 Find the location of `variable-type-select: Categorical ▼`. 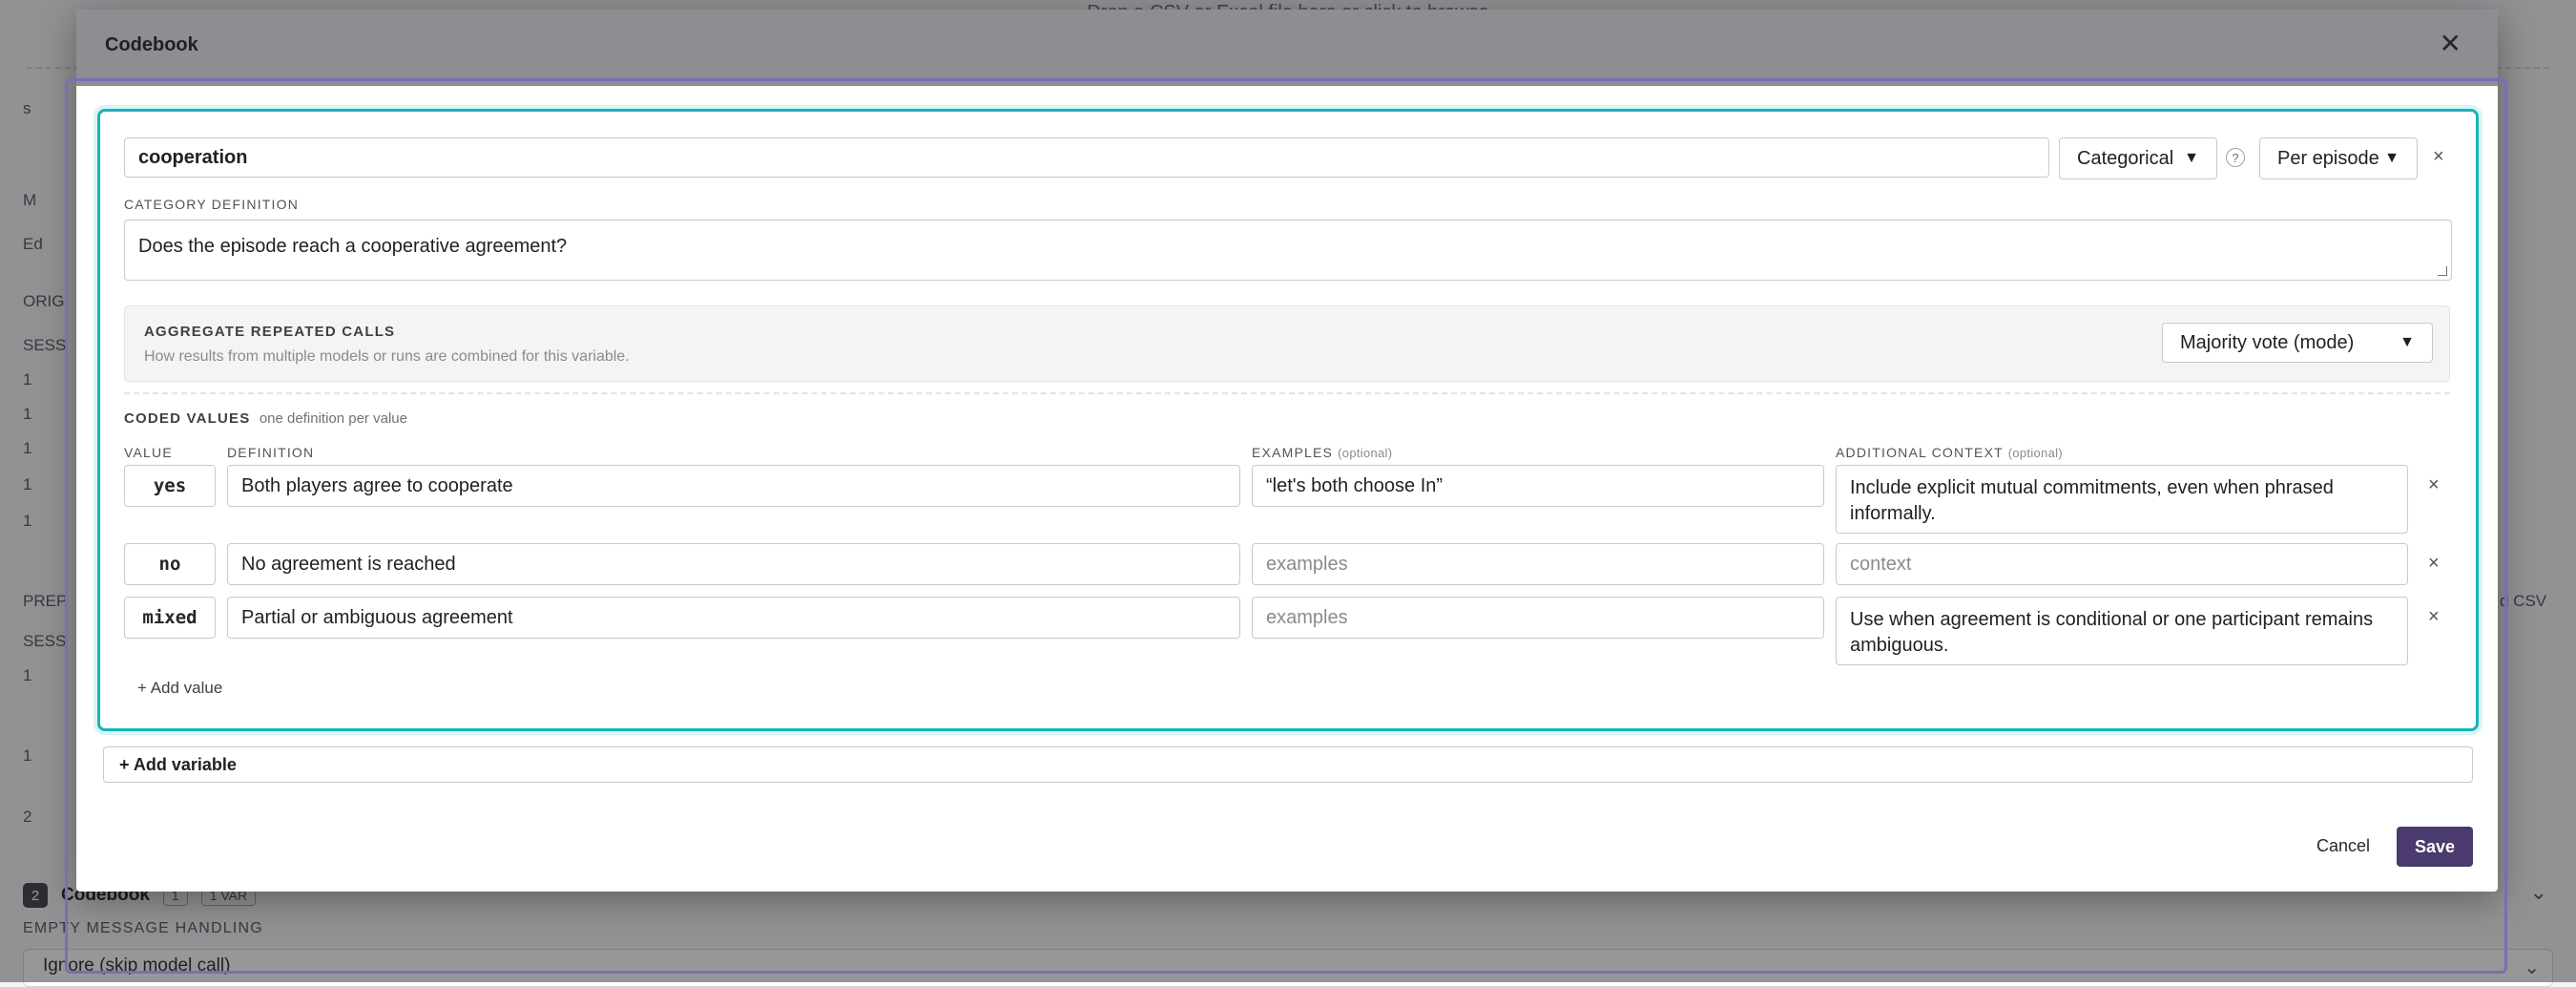

variable-type-select: Categorical ▼ is located at coordinates (2138, 158).